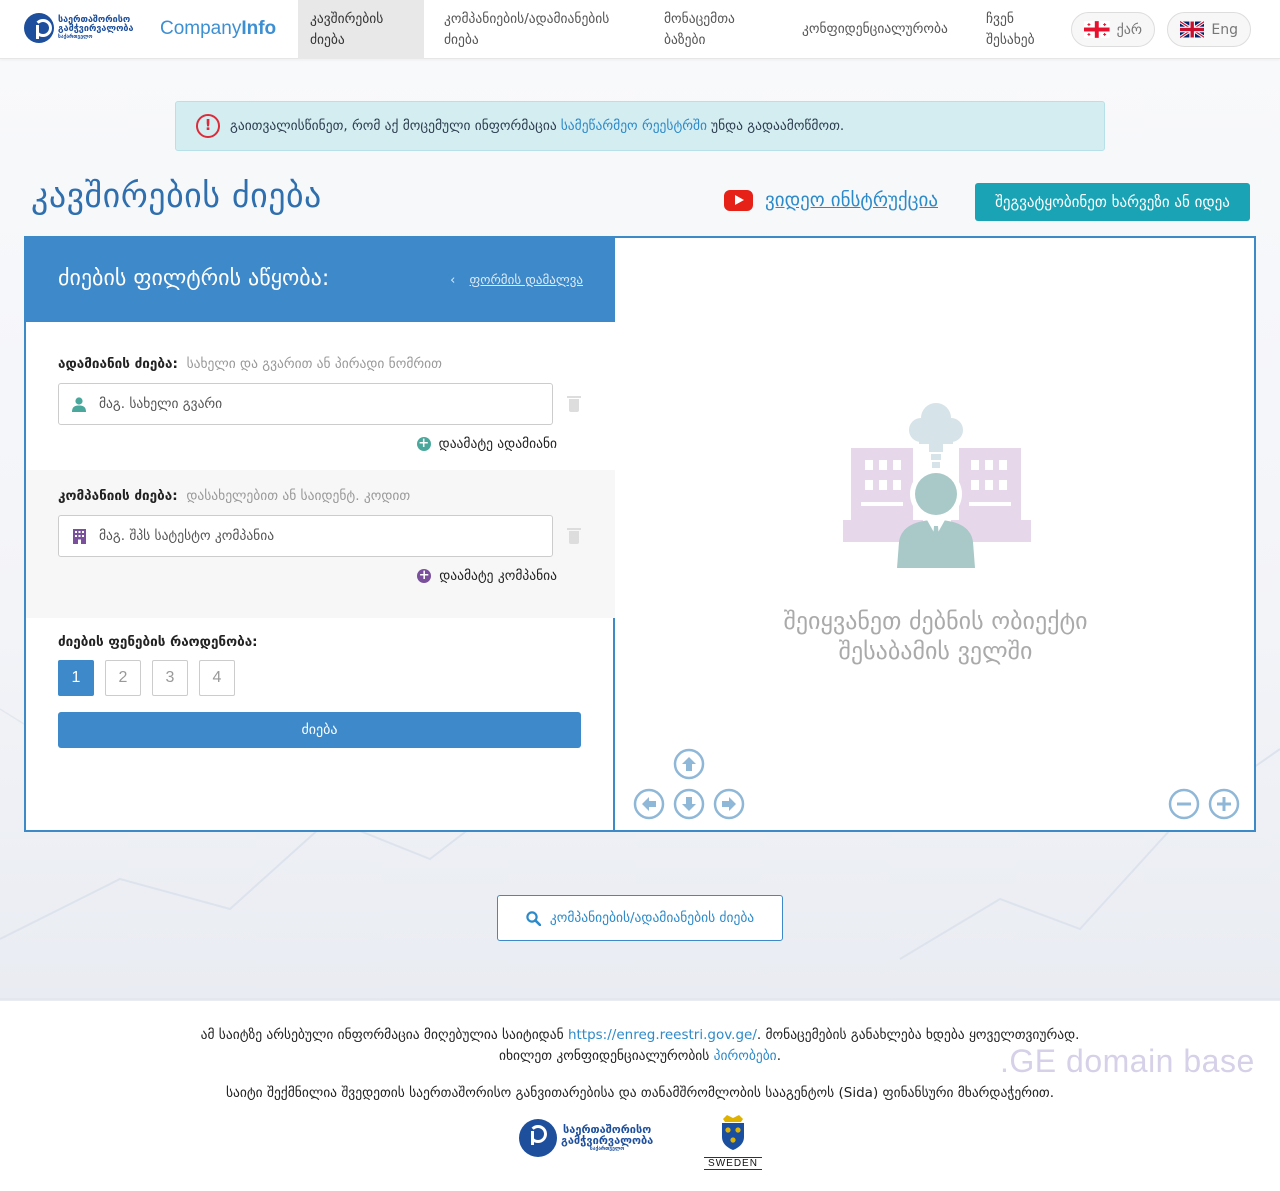 The height and width of the screenshot is (1191, 1280). What do you see at coordinates (218, 29) in the screenshot?
I see `brand-companyinfo: CompanyInfo` at bounding box center [218, 29].